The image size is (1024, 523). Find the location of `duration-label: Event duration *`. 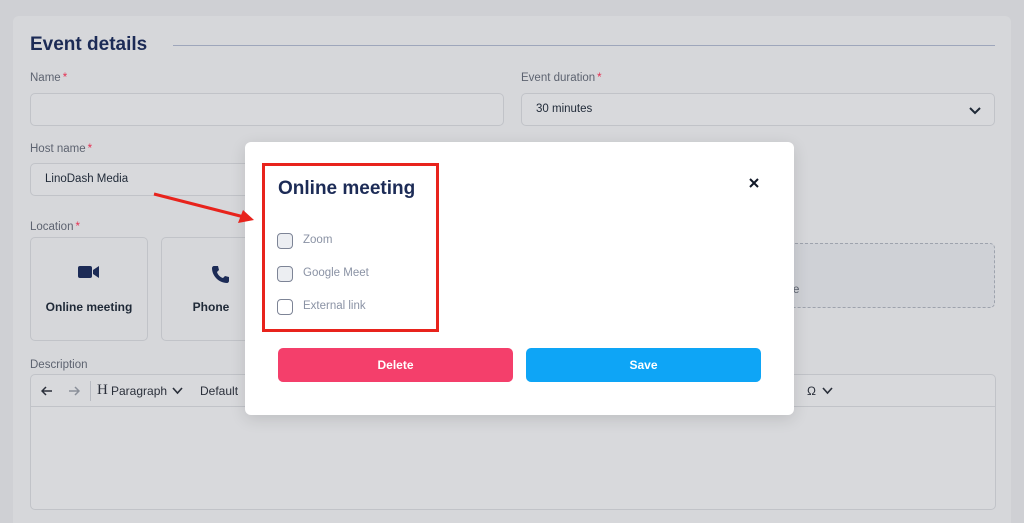

duration-label: Event duration * is located at coordinates (561, 78).